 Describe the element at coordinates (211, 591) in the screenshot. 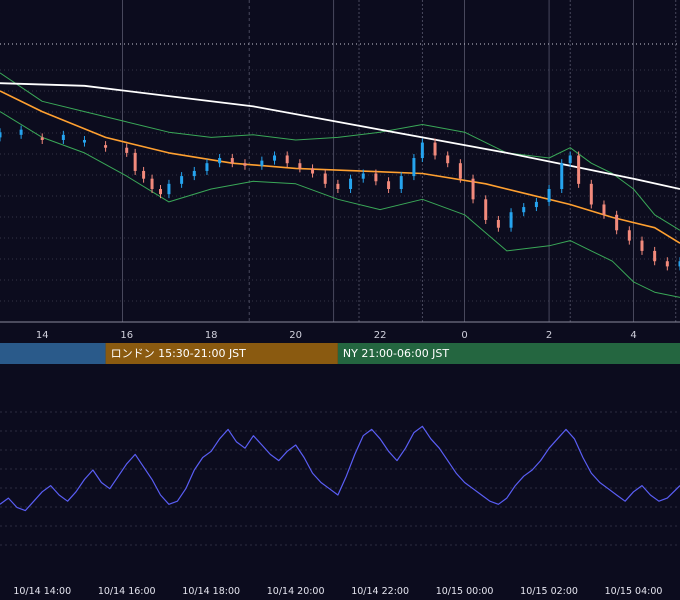

I see `oscillator-x-tick-label: 10/14 18:00` at that location.